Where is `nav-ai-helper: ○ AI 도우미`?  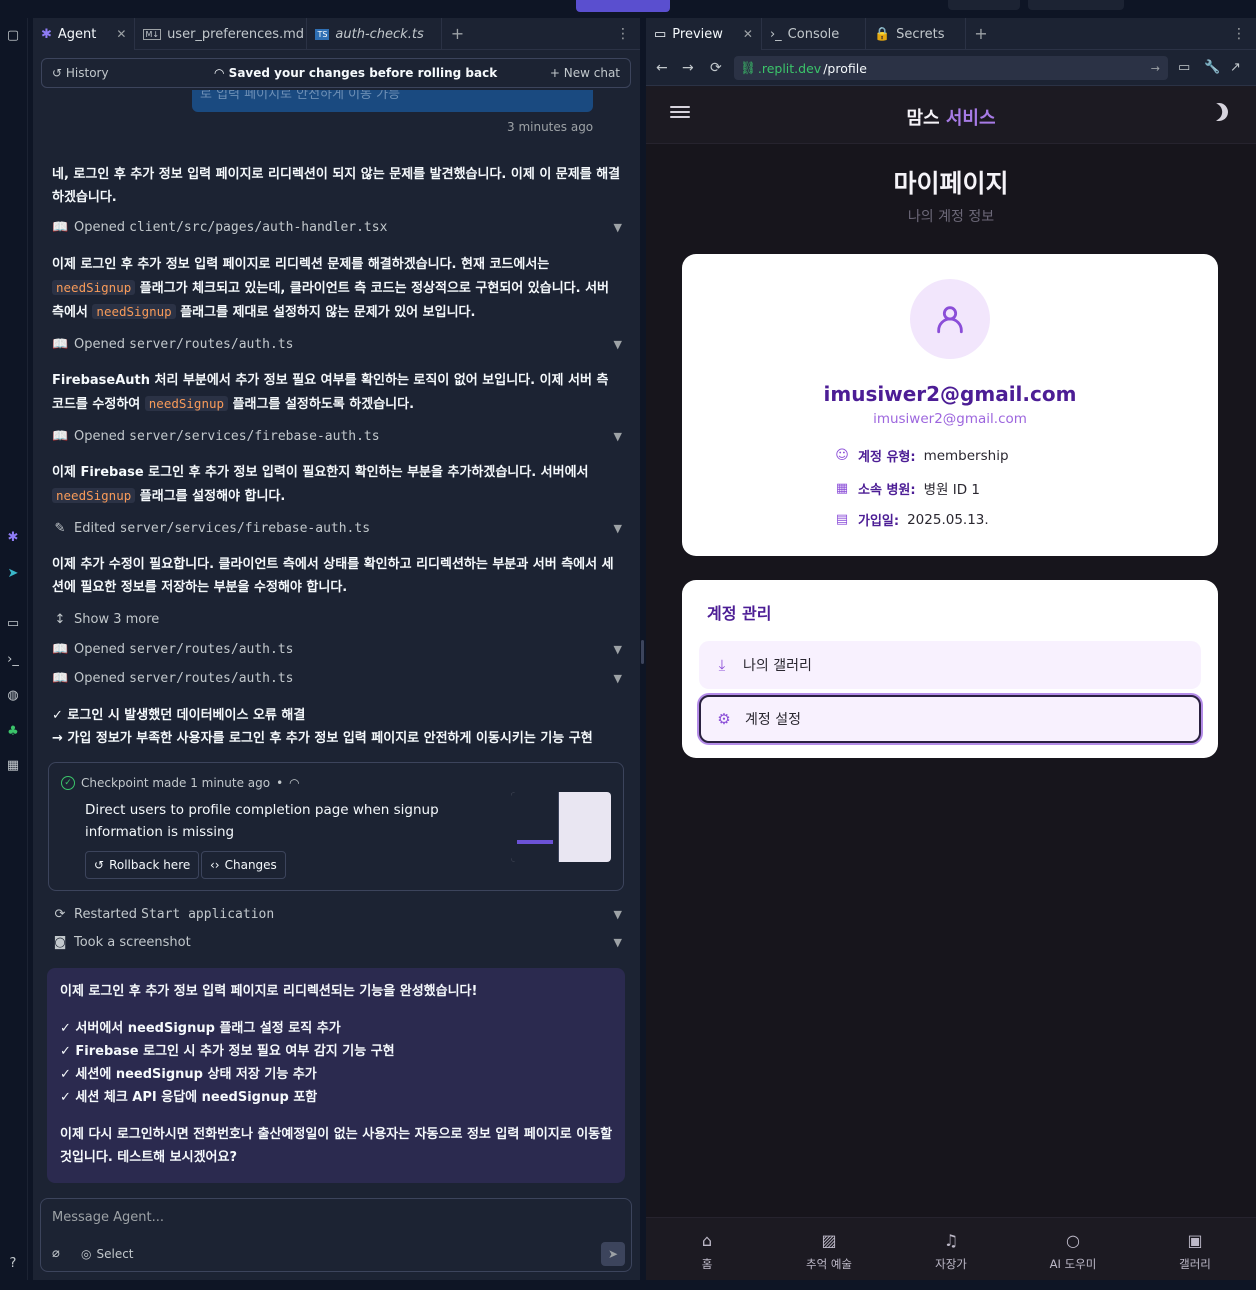 nav-ai-helper: ○ AI 도우미 is located at coordinates (1073, 1249).